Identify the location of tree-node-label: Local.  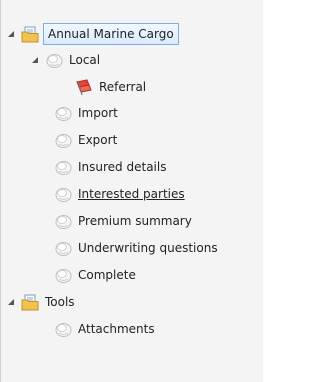
(85, 60).